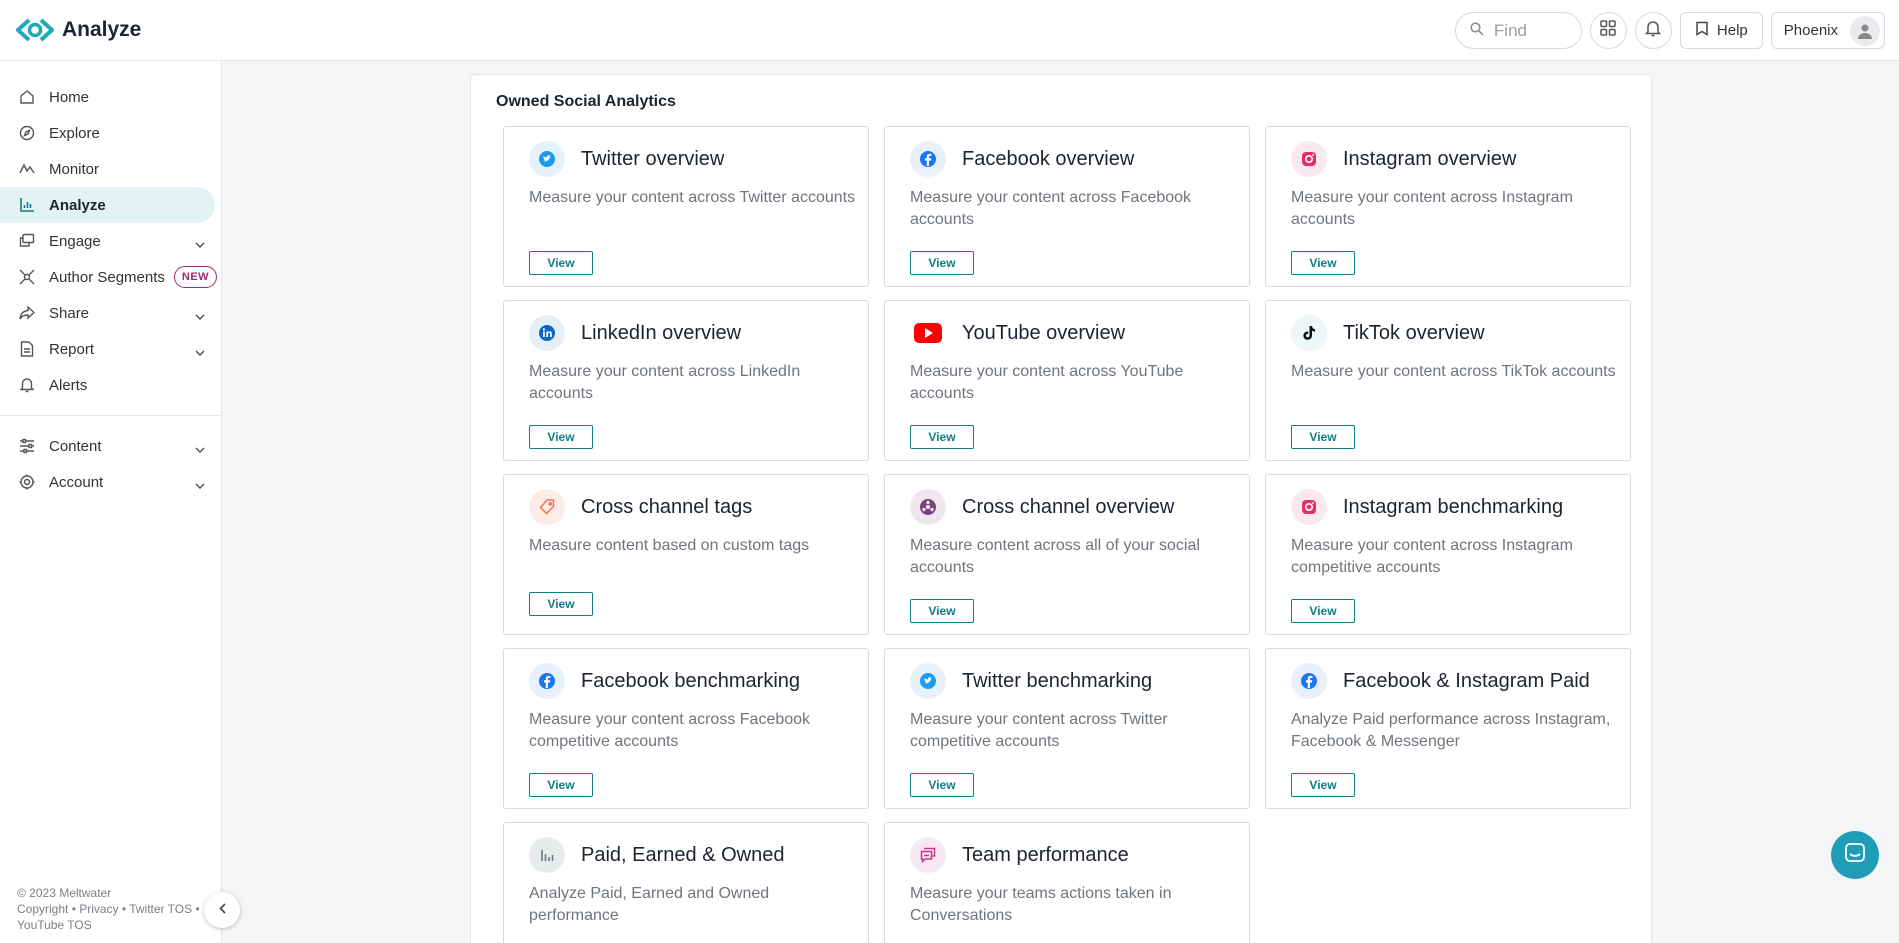 The width and height of the screenshot is (1899, 943). What do you see at coordinates (102, 29) in the screenshot?
I see `app-title: Analyze` at bounding box center [102, 29].